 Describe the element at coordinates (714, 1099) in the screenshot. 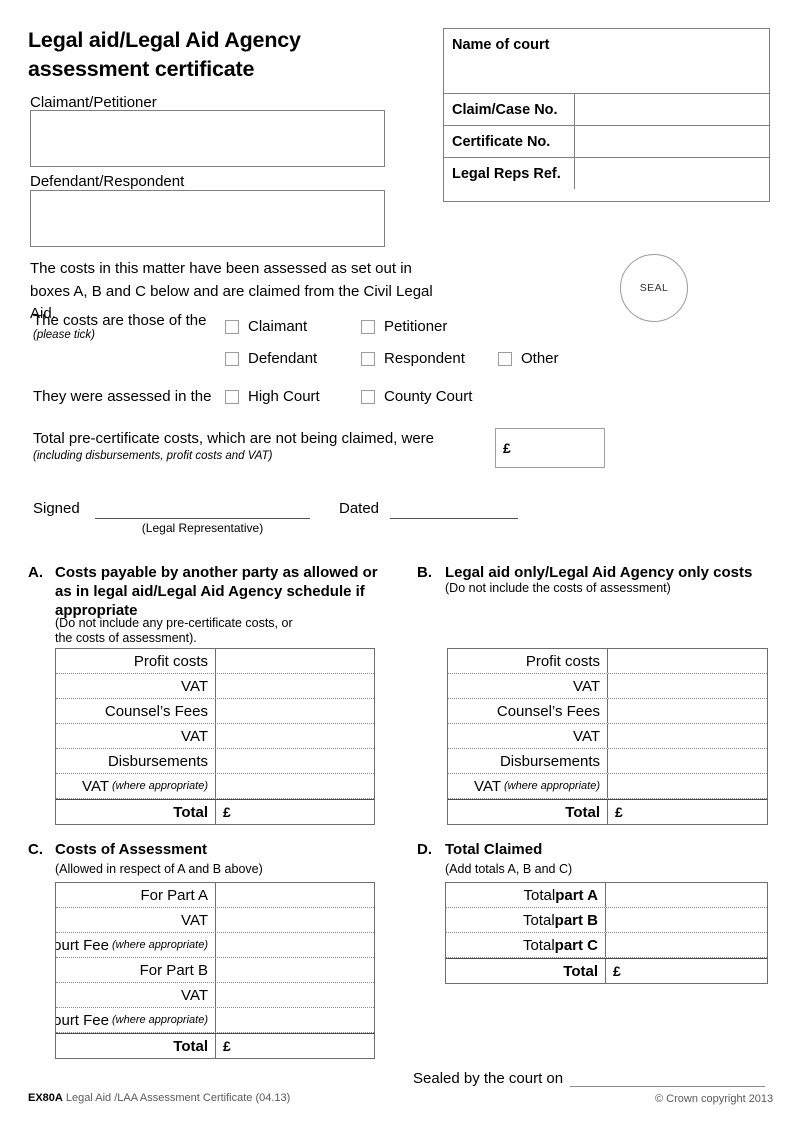

I see `footer-copyright: © Crown copyright 2013` at that location.